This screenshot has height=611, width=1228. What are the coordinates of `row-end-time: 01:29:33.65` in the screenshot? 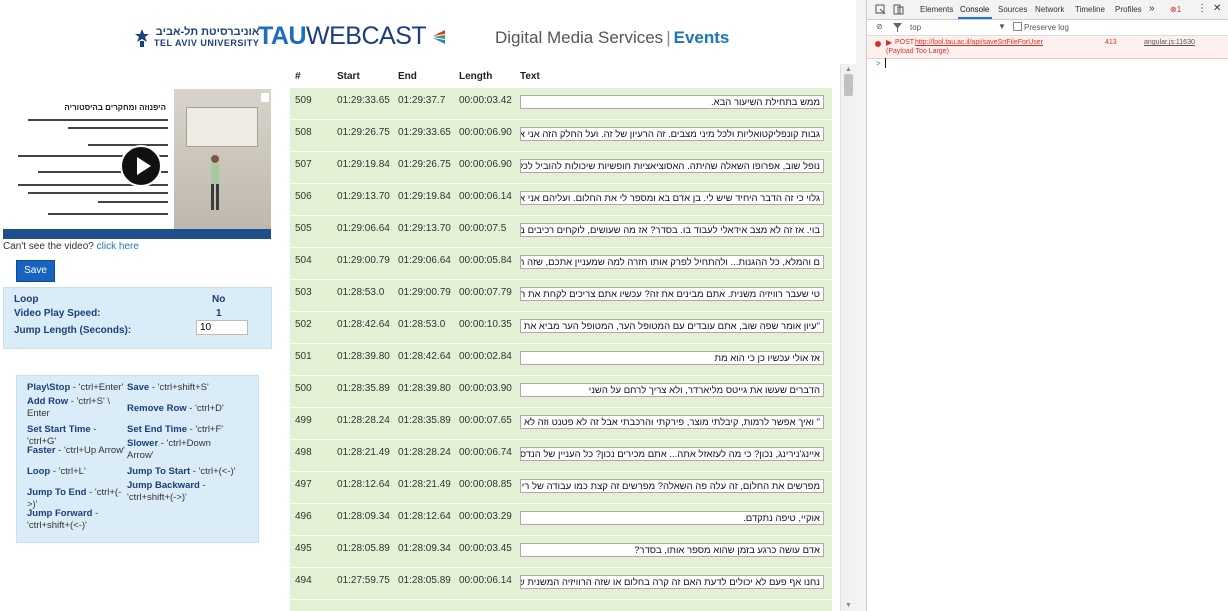 It's located at (424, 132).